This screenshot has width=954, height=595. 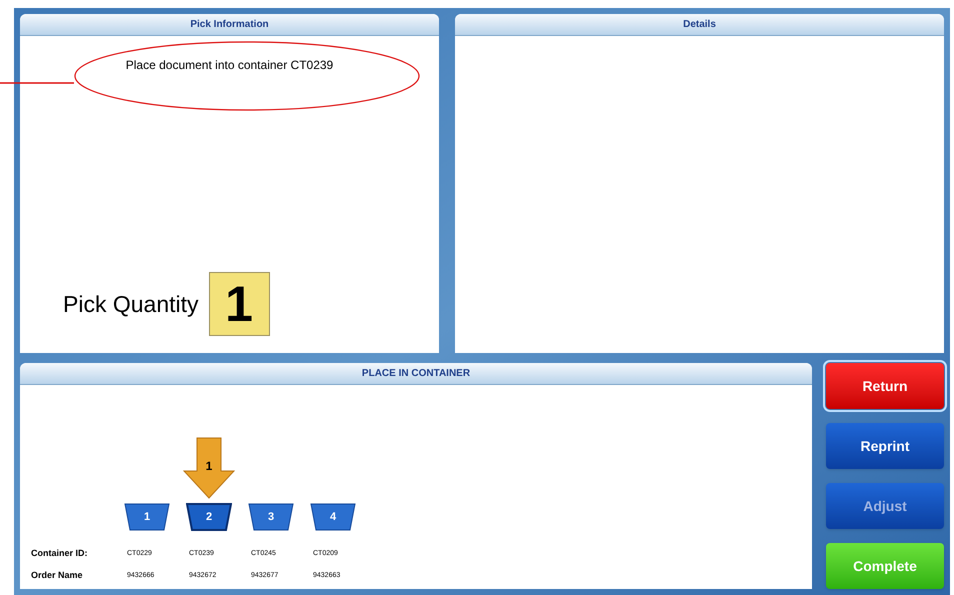 I want to click on pick-quantity-label: Pick Quantity, so click(x=130, y=304).